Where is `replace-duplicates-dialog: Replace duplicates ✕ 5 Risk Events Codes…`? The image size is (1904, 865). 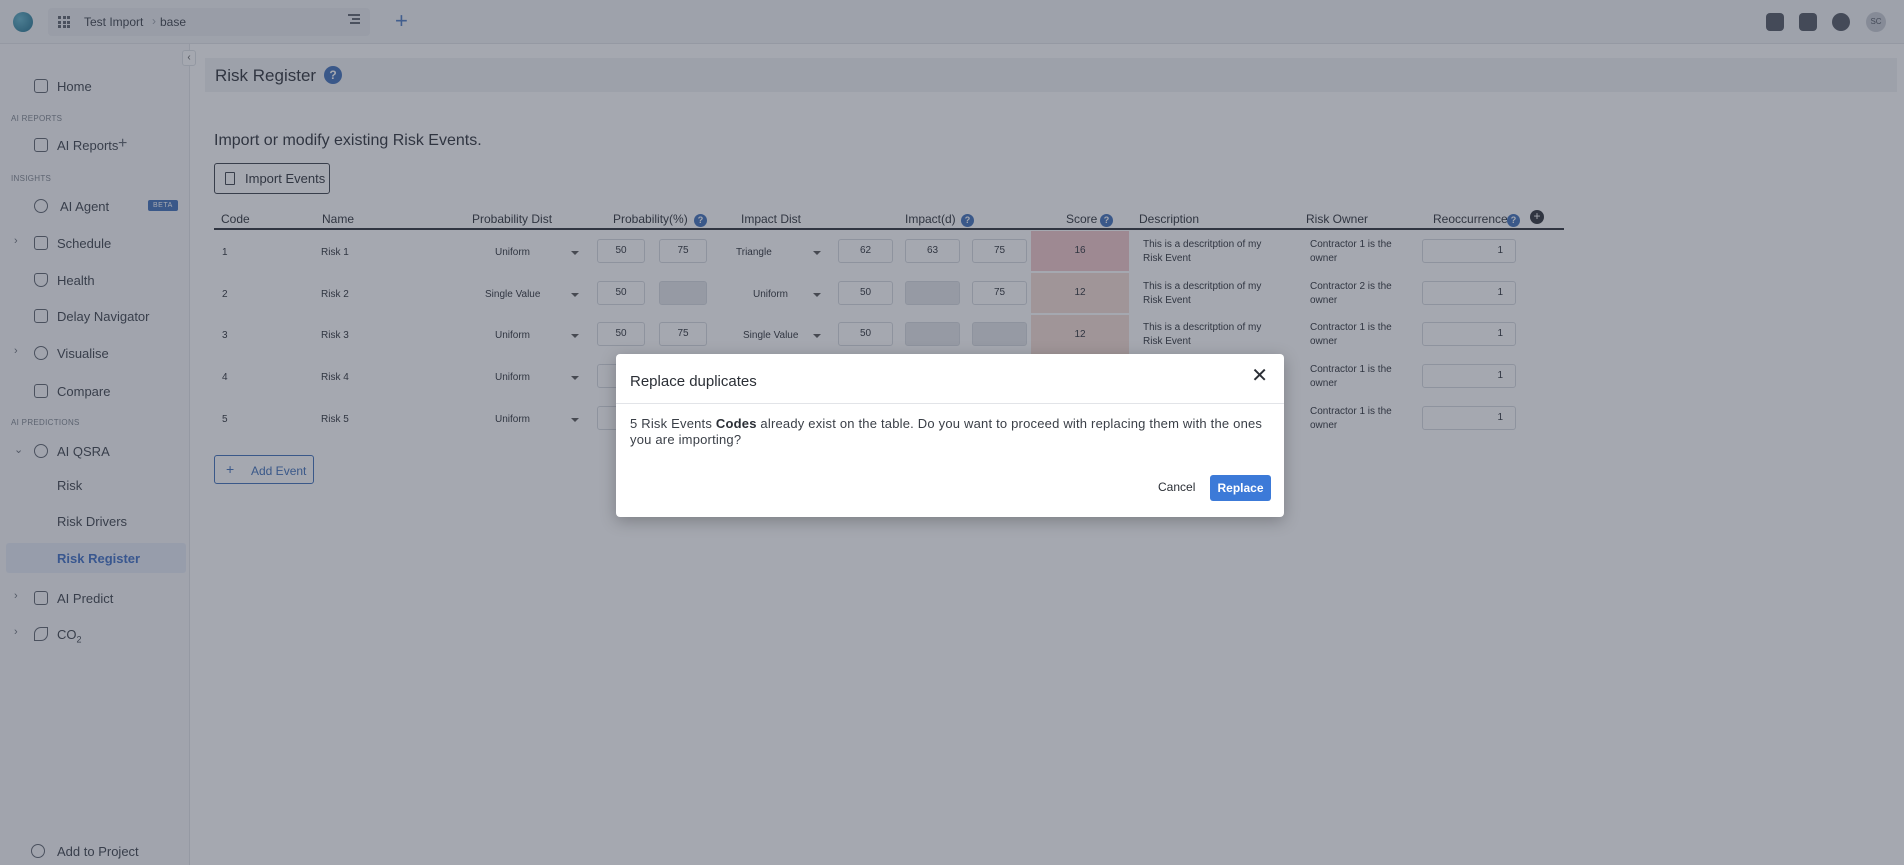
replace-duplicates-dialog: Replace duplicates ✕ 5 Risk Events Codes… is located at coordinates (950, 435).